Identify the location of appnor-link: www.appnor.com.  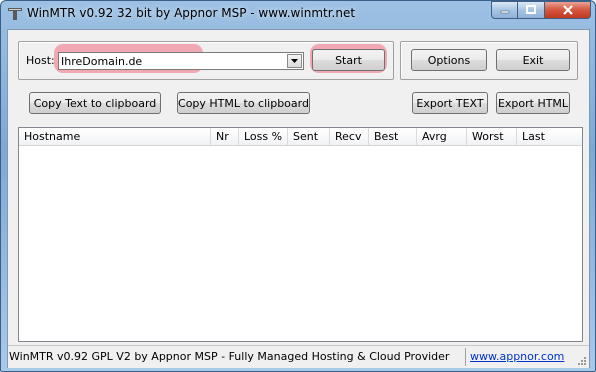
(517, 356).